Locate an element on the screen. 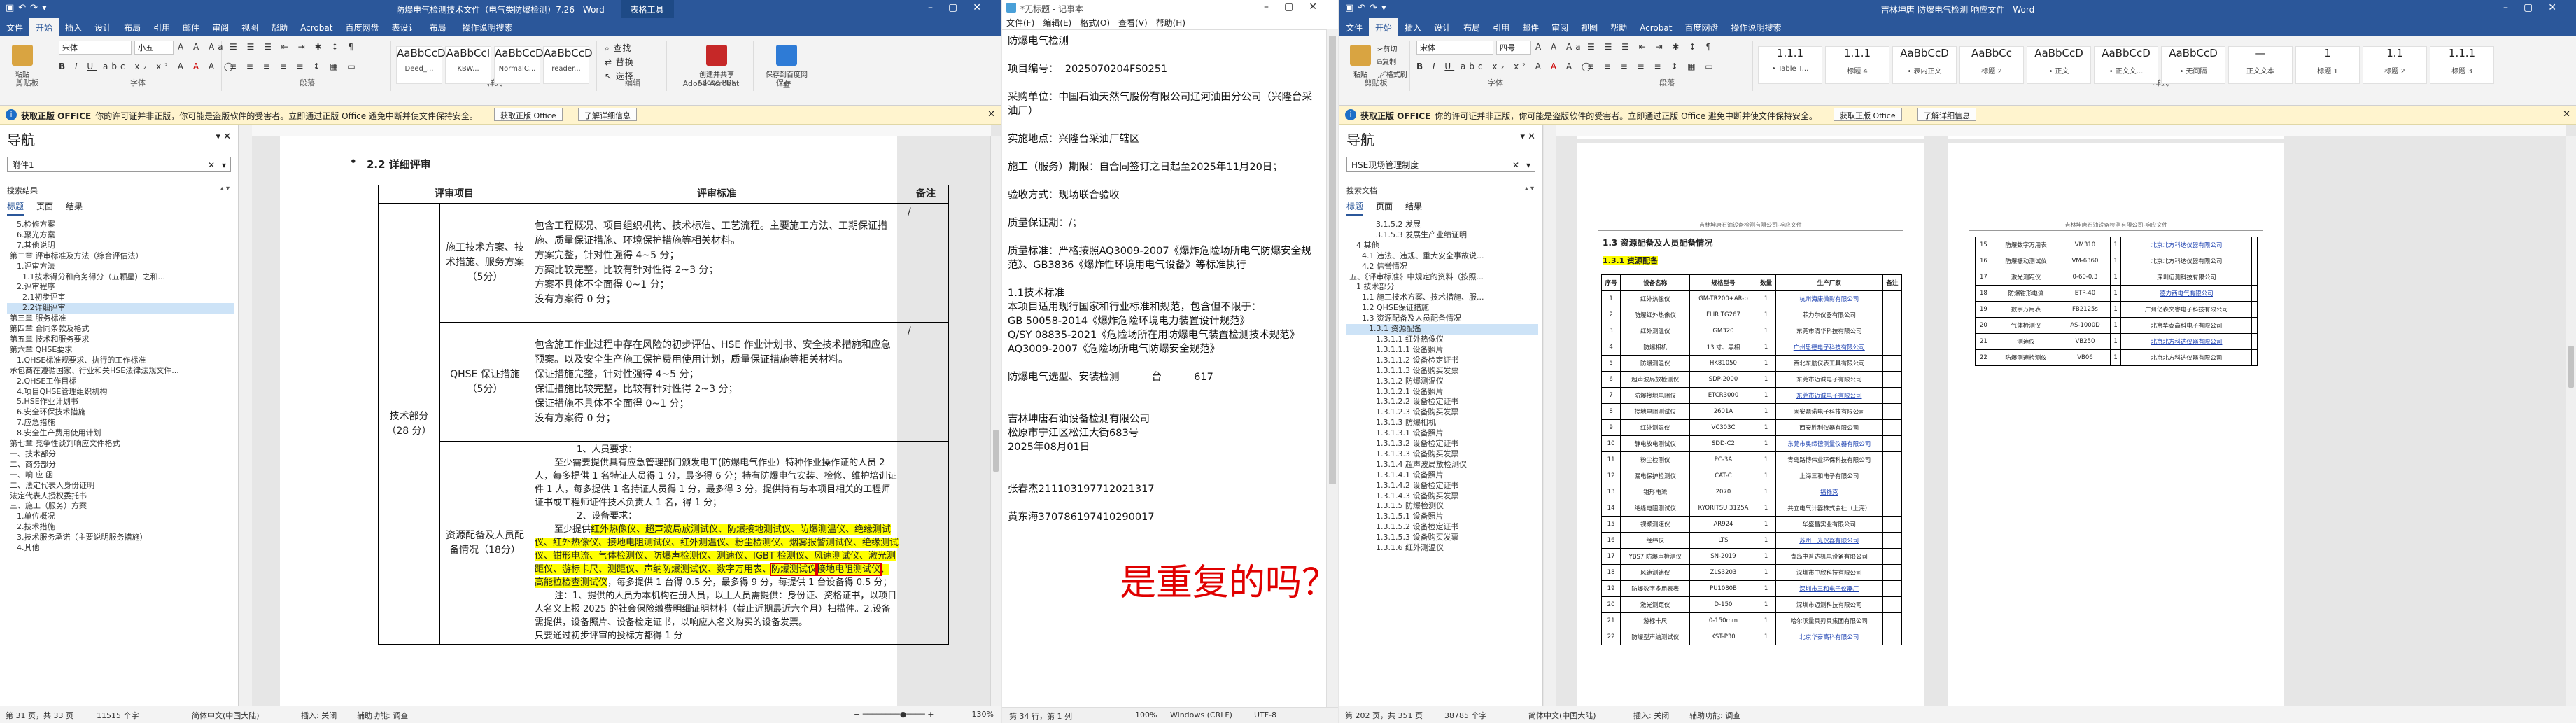  learn-more-button: 了解详细信息 is located at coordinates (607, 114).